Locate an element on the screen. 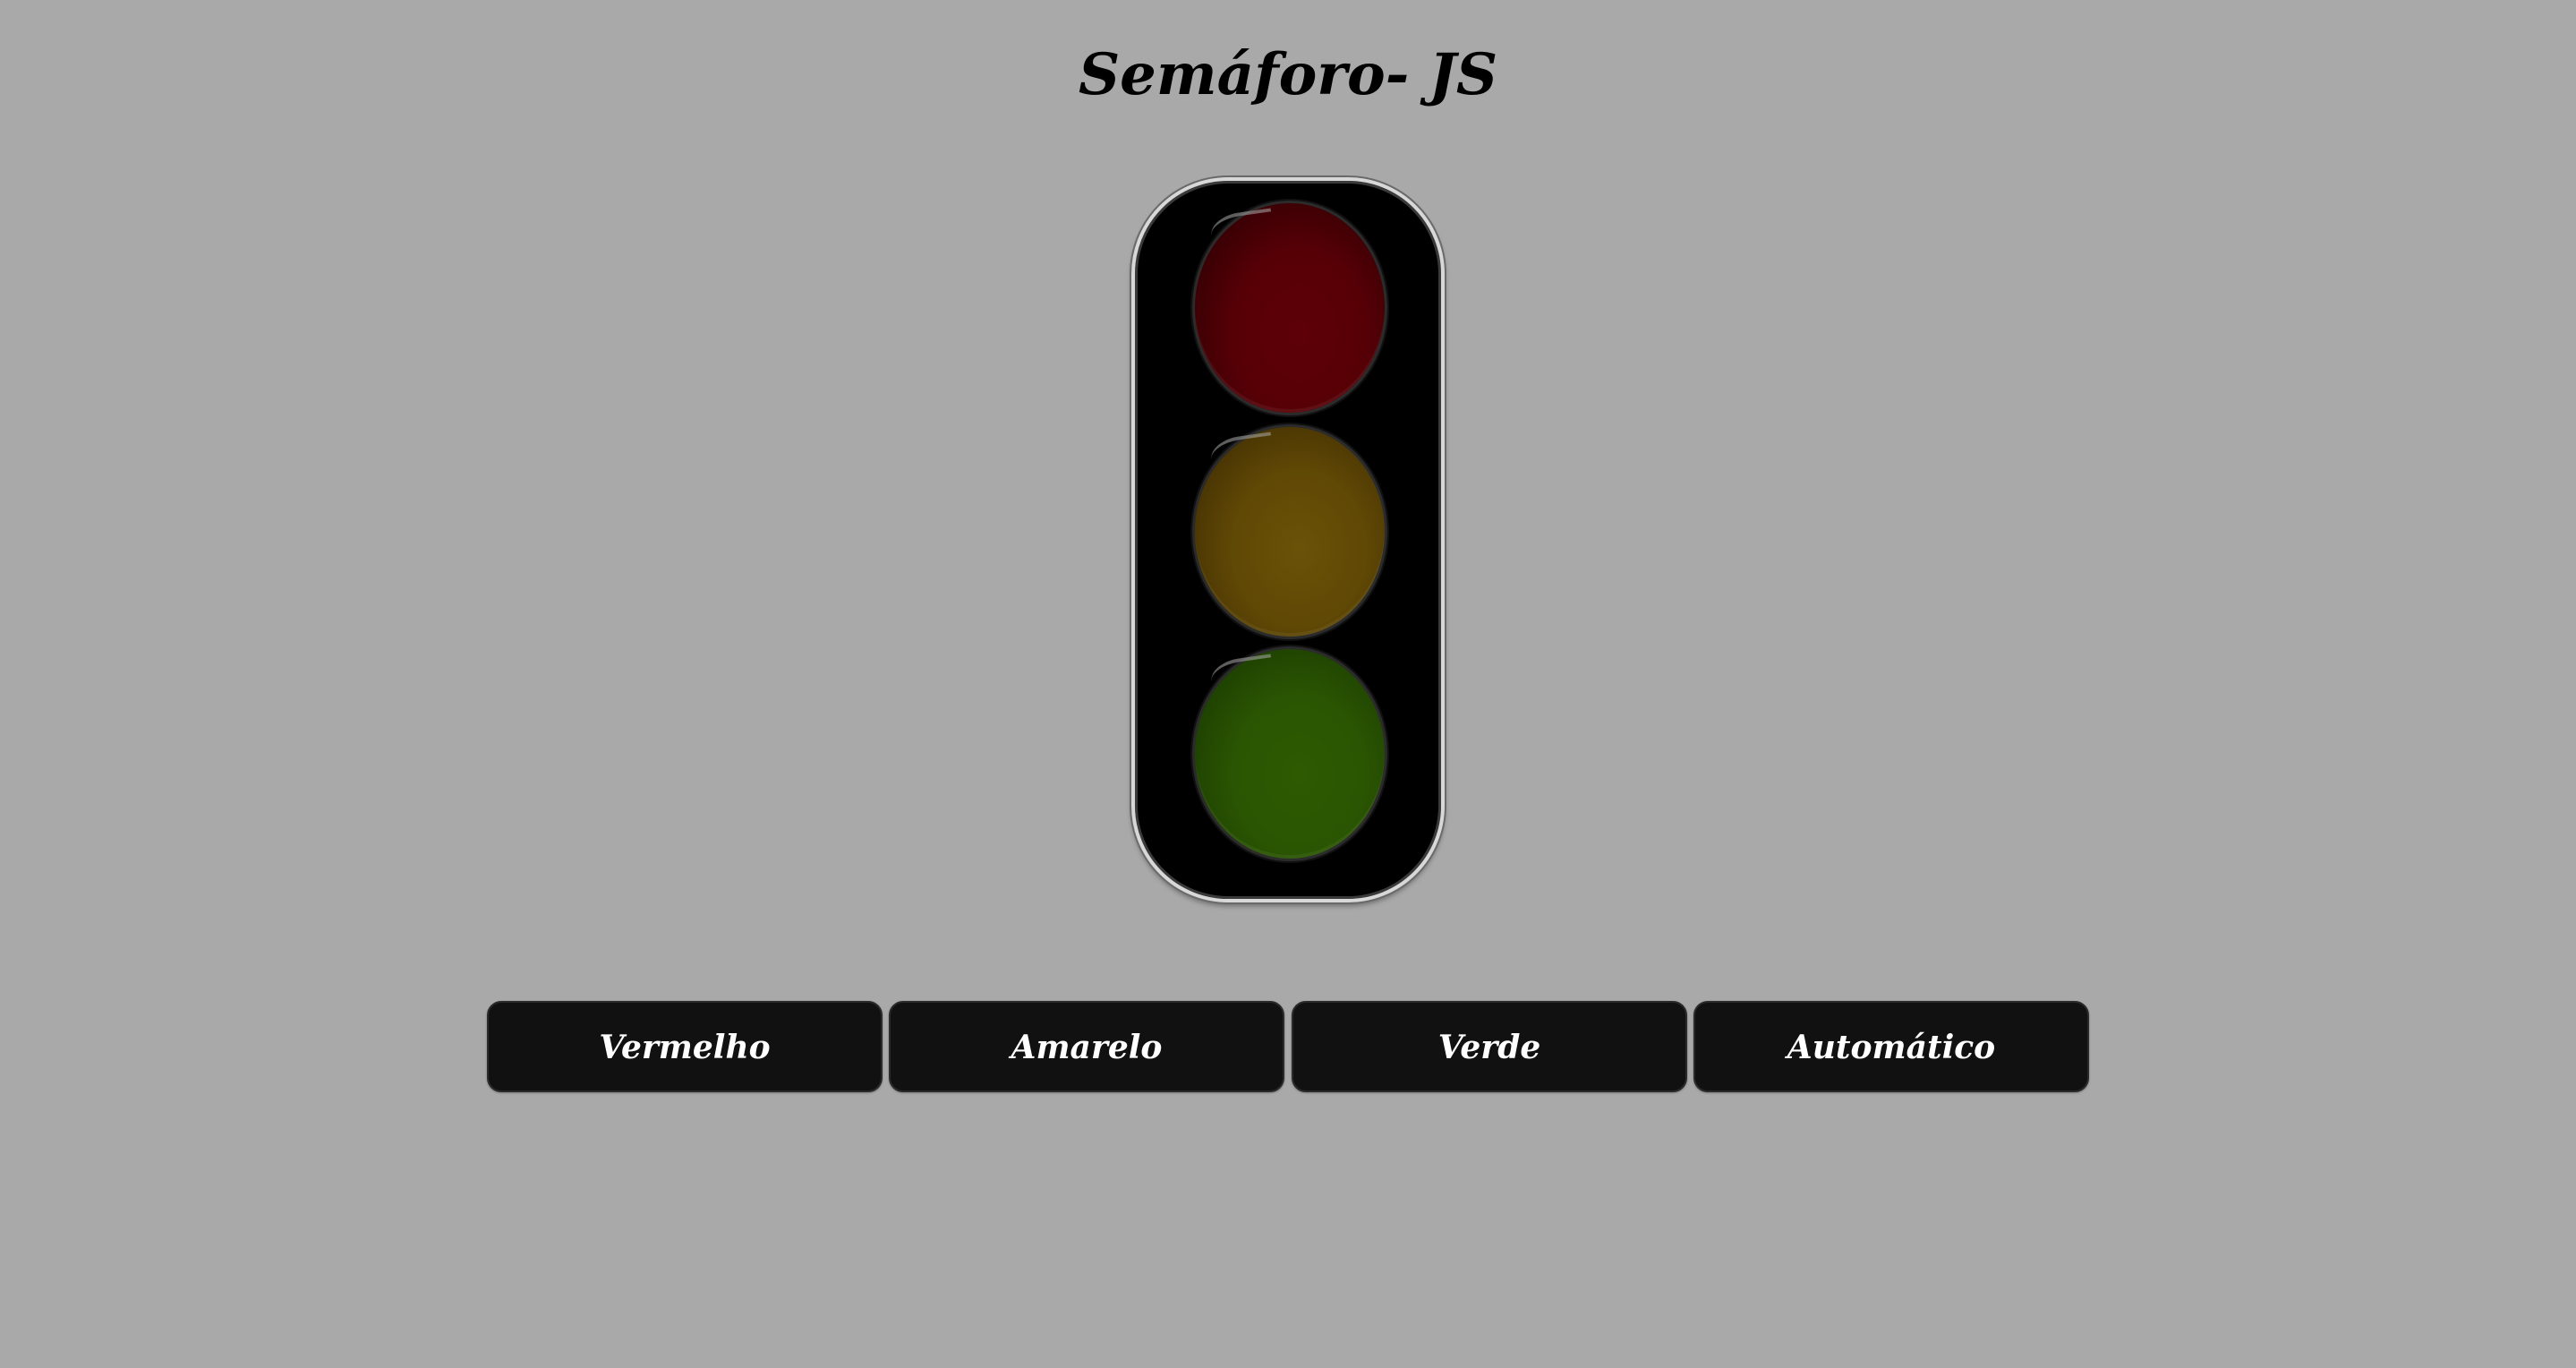  green-light is located at coordinates (1289, 753).